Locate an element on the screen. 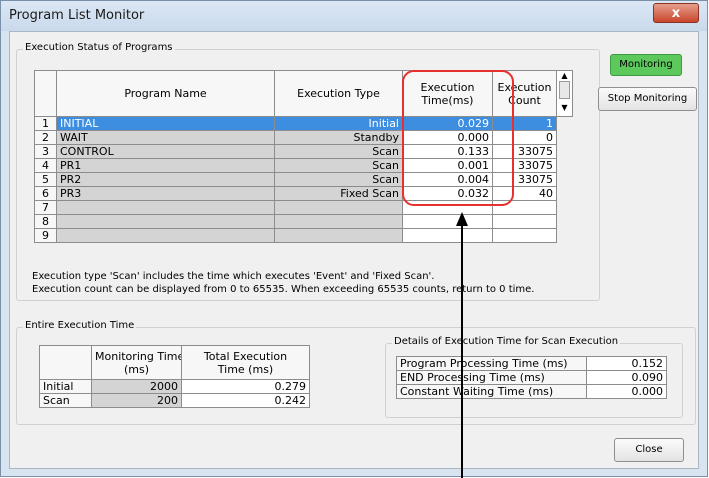 Image resolution: width=709 pixels, height=478 pixels. row-number: 3 is located at coordinates (45, 151).